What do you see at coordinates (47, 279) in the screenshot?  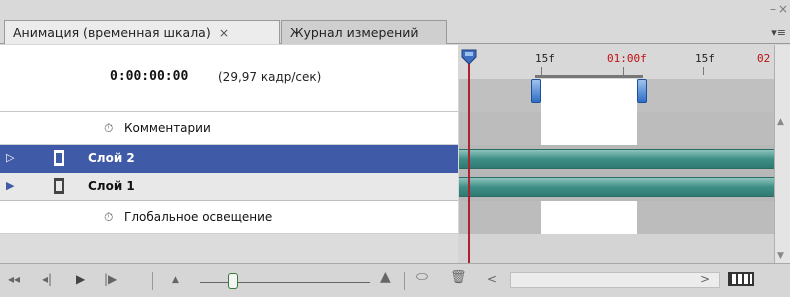 I see `prev-frame-icon: ◂|` at bounding box center [47, 279].